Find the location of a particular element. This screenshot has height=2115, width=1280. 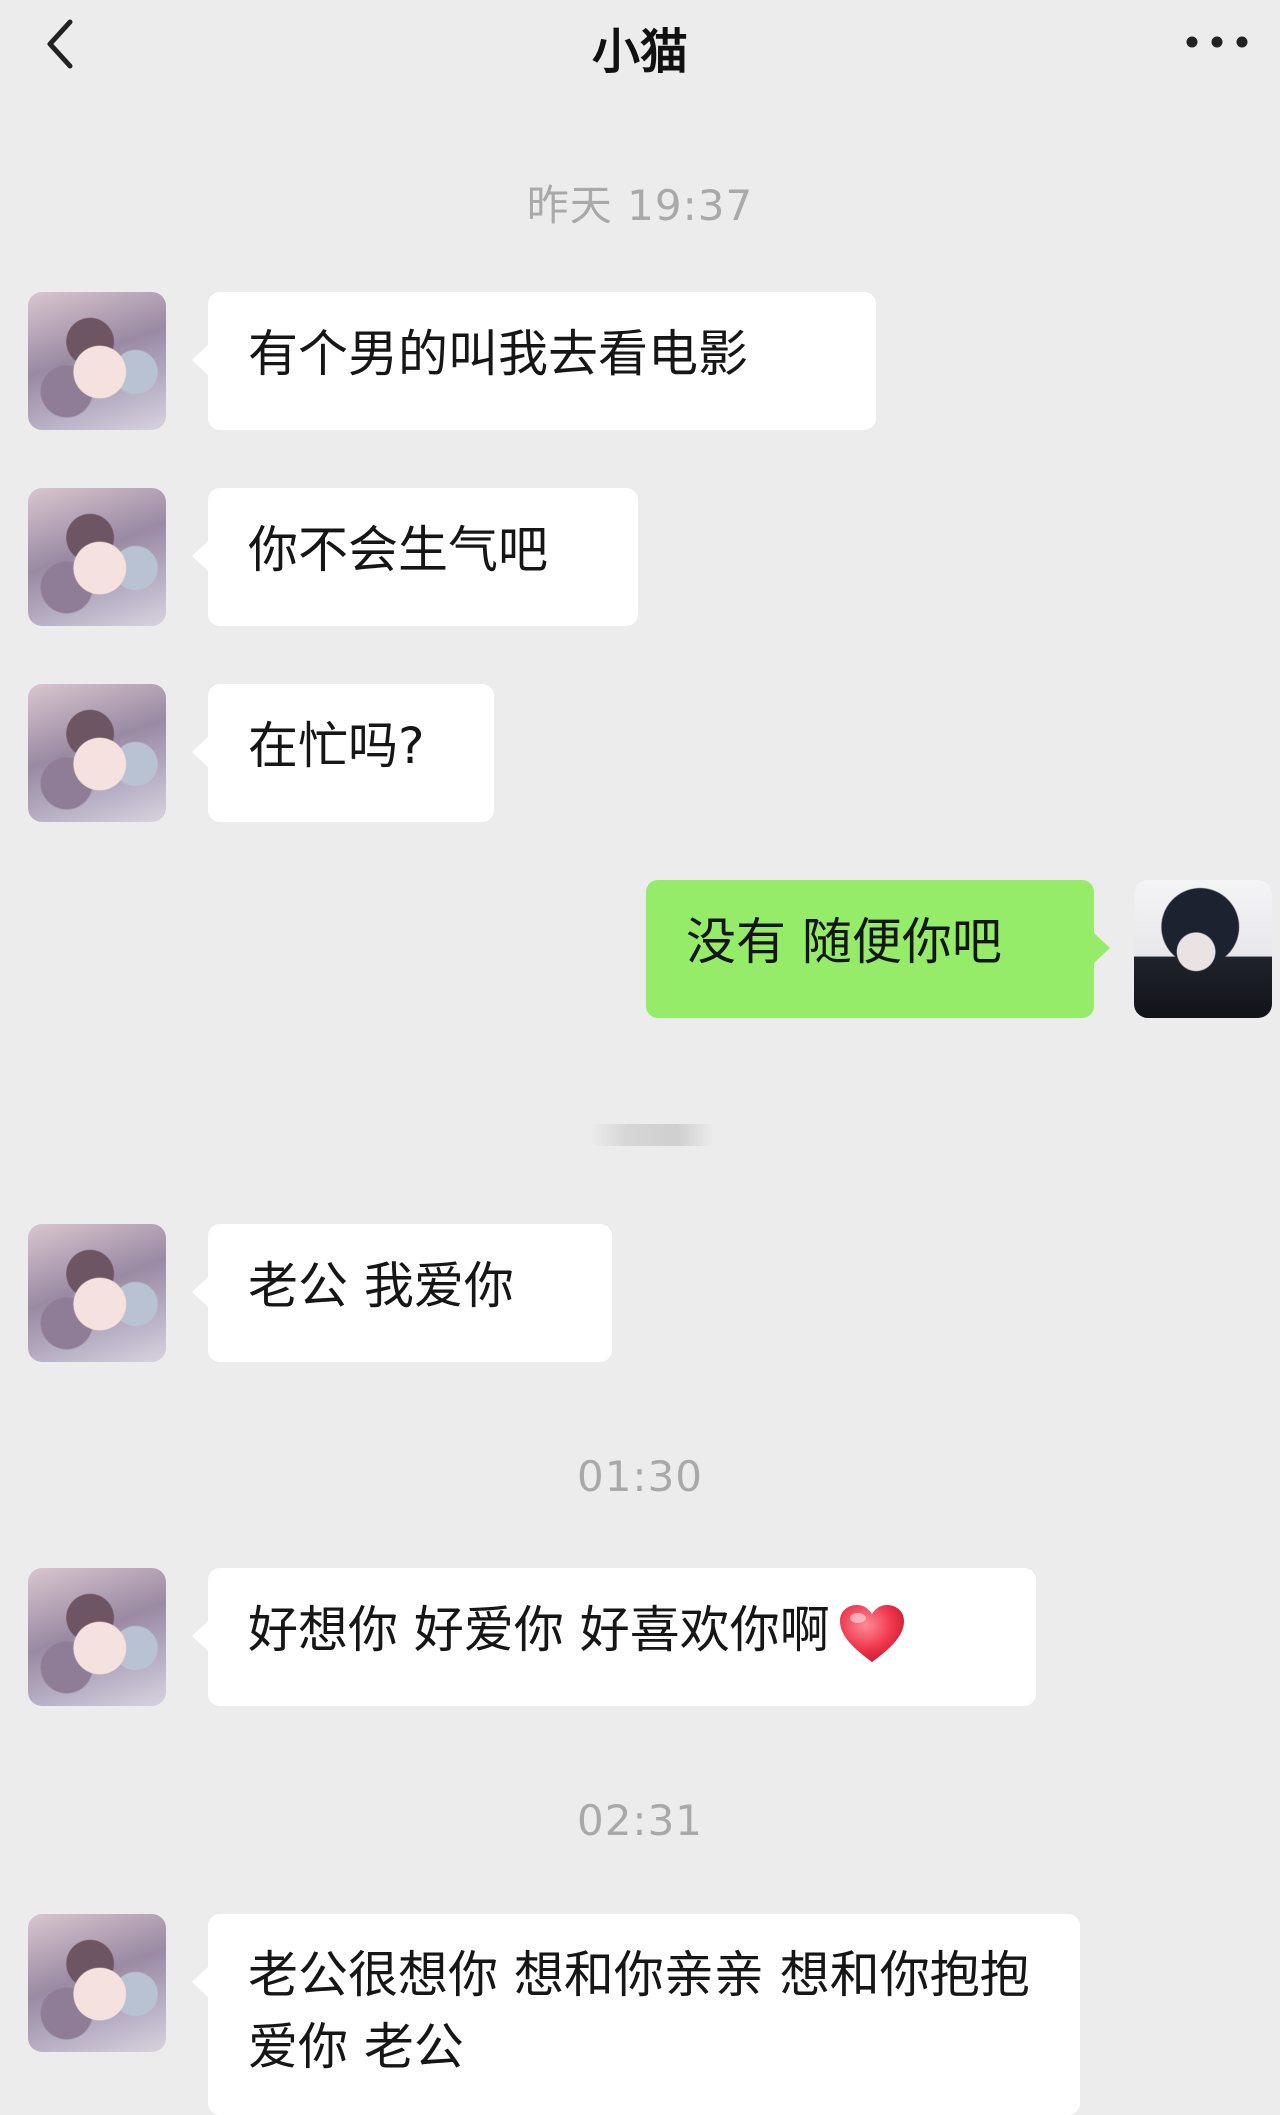

outgoing-message: 没有 随便你吧 is located at coordinates (878, 949).